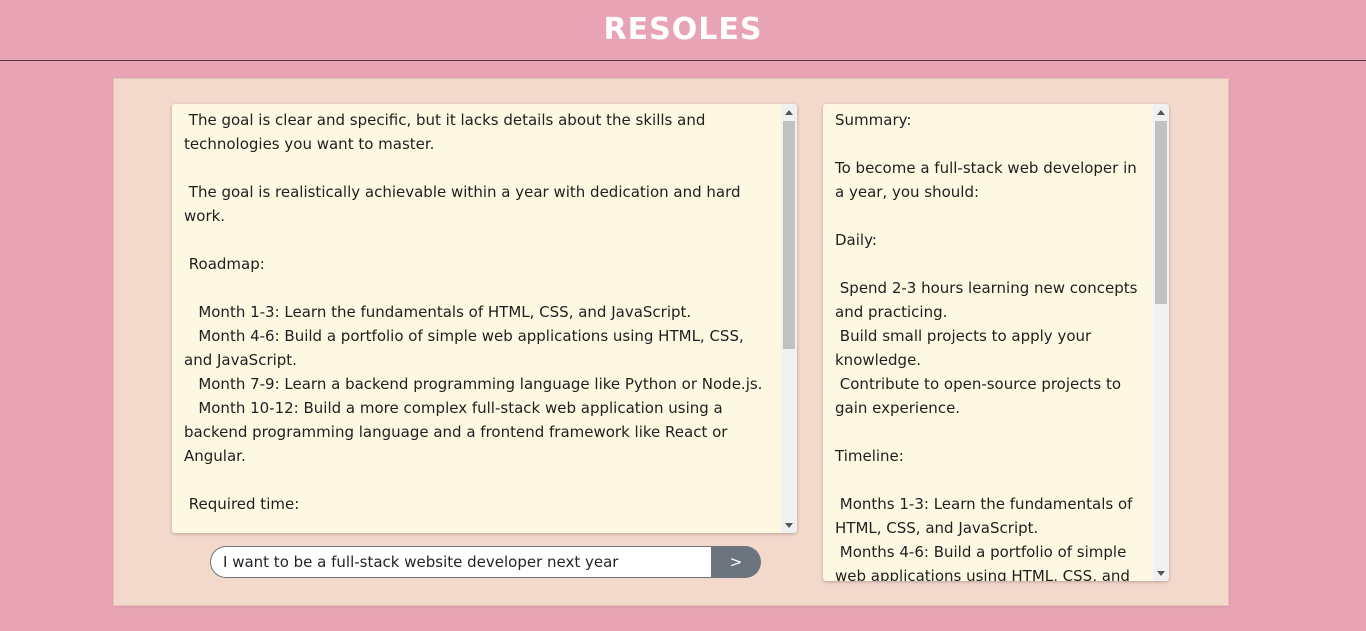 This screenshot has width=1366, height=631. Describe the element at coordinates (1161, 342) in the screenshot. I see `summary-scrollbar` at that location.